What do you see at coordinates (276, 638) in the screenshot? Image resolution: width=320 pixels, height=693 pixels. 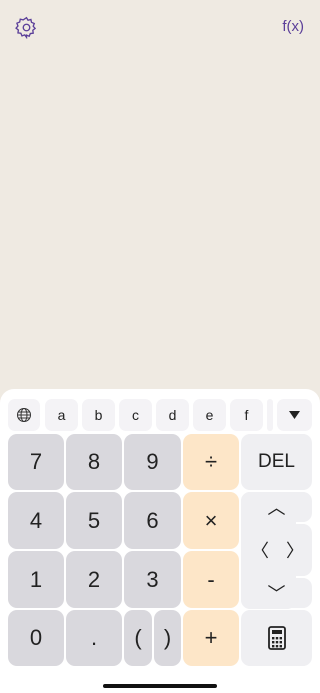 I see `calculator-icon` at bounding box center [276, 638].